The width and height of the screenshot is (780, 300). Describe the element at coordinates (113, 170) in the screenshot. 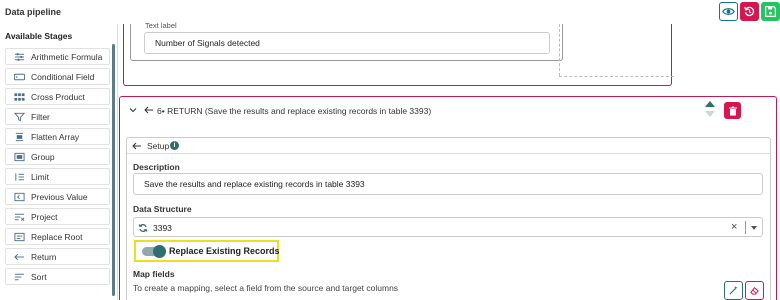

I see `sidebar-scrollbar` at that location.